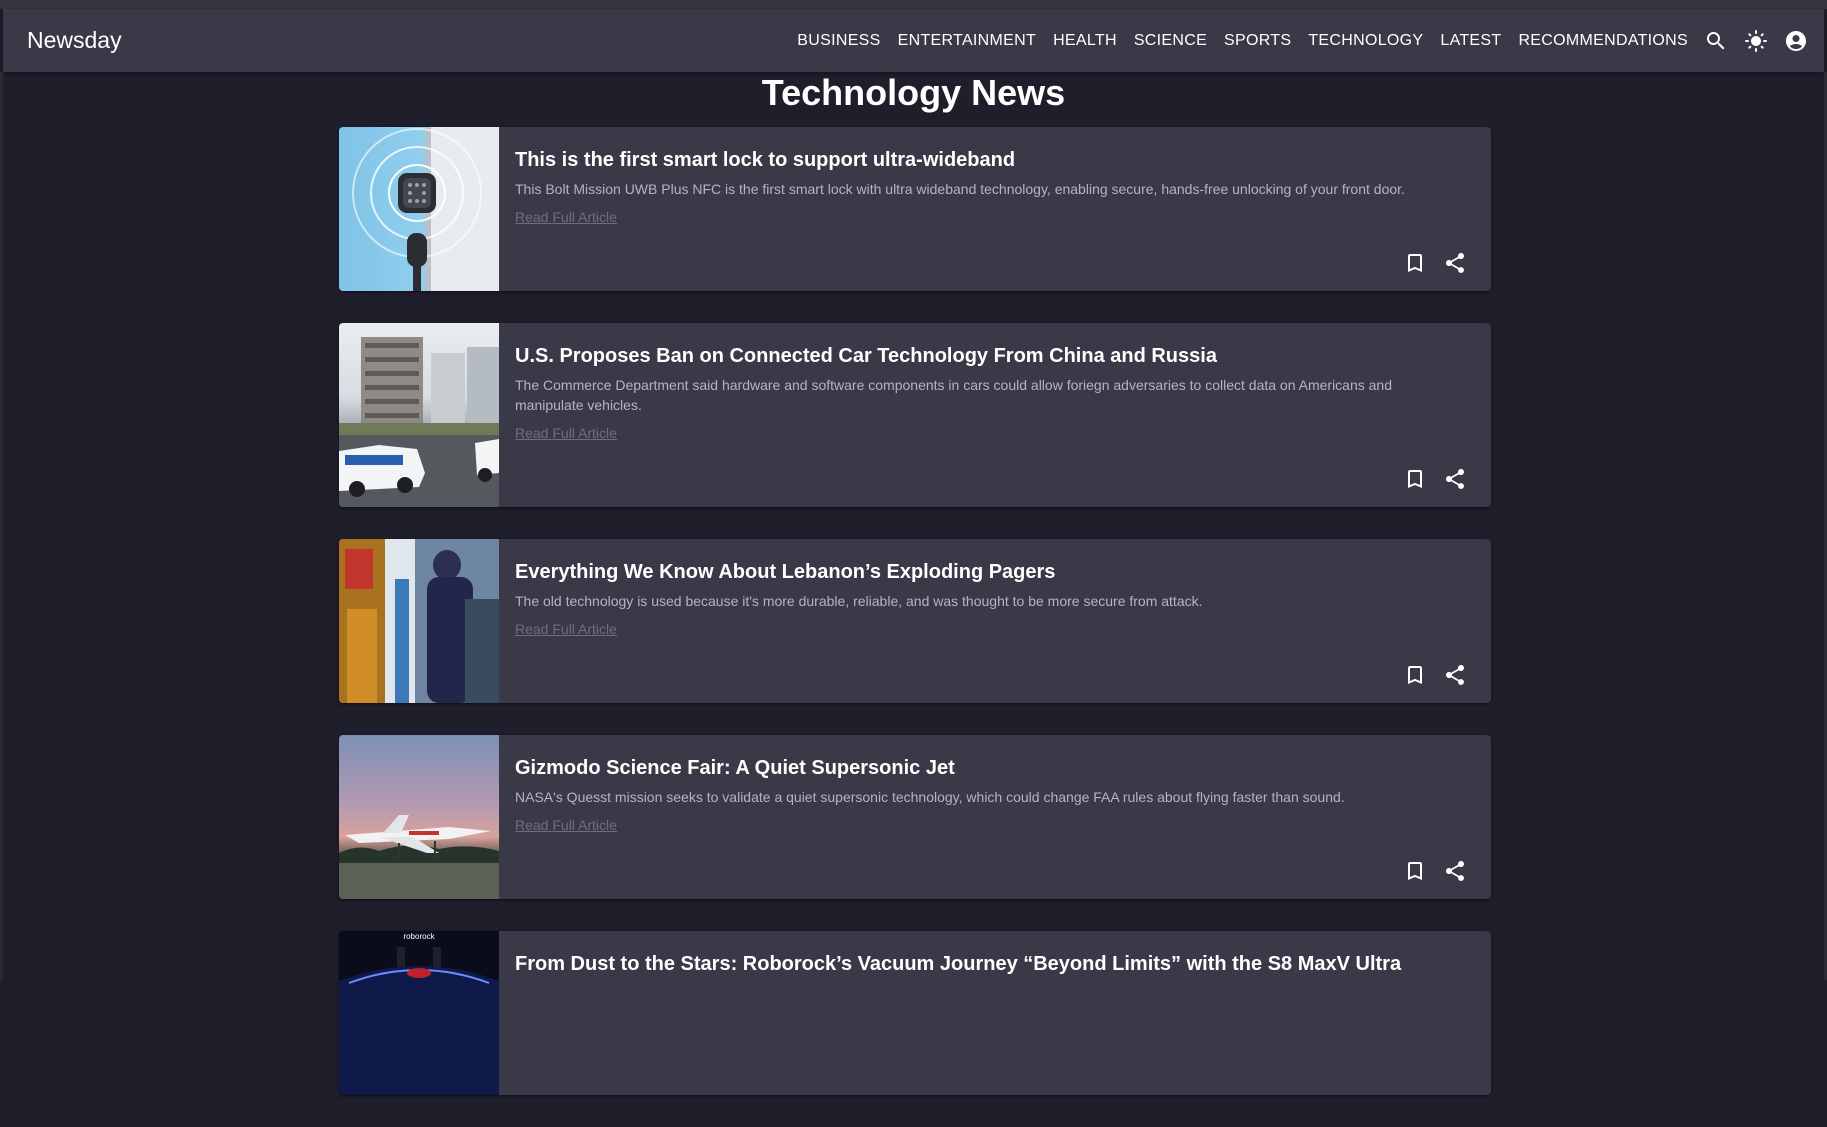 The height and width of the screenshot is (1127, 1827). What do you see at coordinates (425, 209) in the screenshot?
I see `smart-lock-image` at bounding box center [425, 209].